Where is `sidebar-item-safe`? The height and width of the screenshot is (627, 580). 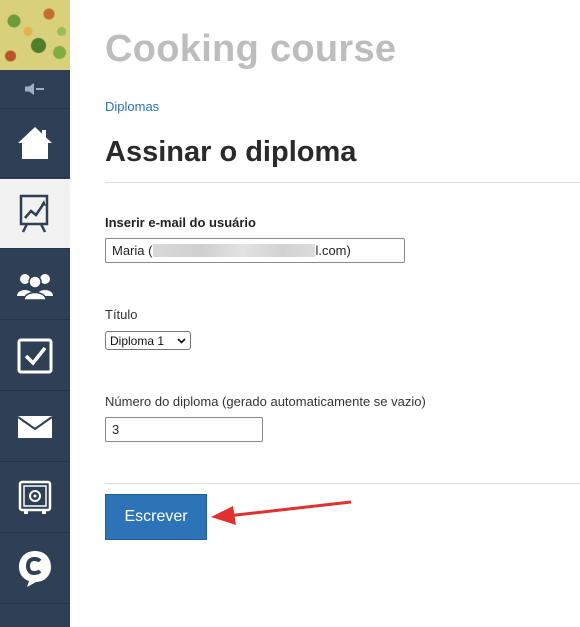
sidebar-item-safe is located at coordinates (35, 498).